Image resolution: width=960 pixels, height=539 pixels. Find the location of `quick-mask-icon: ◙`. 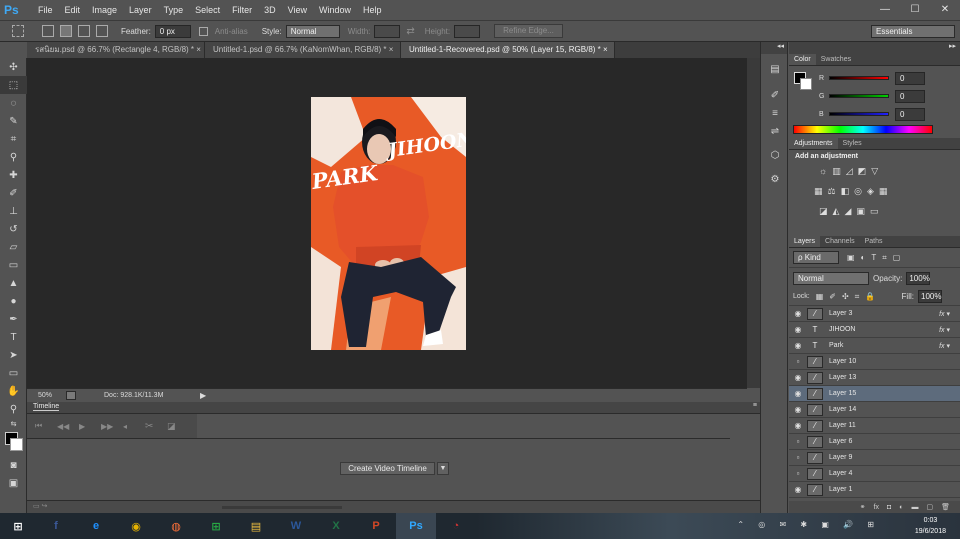

quick-mask-icon: ◙ is located at coordinates (13, 465).